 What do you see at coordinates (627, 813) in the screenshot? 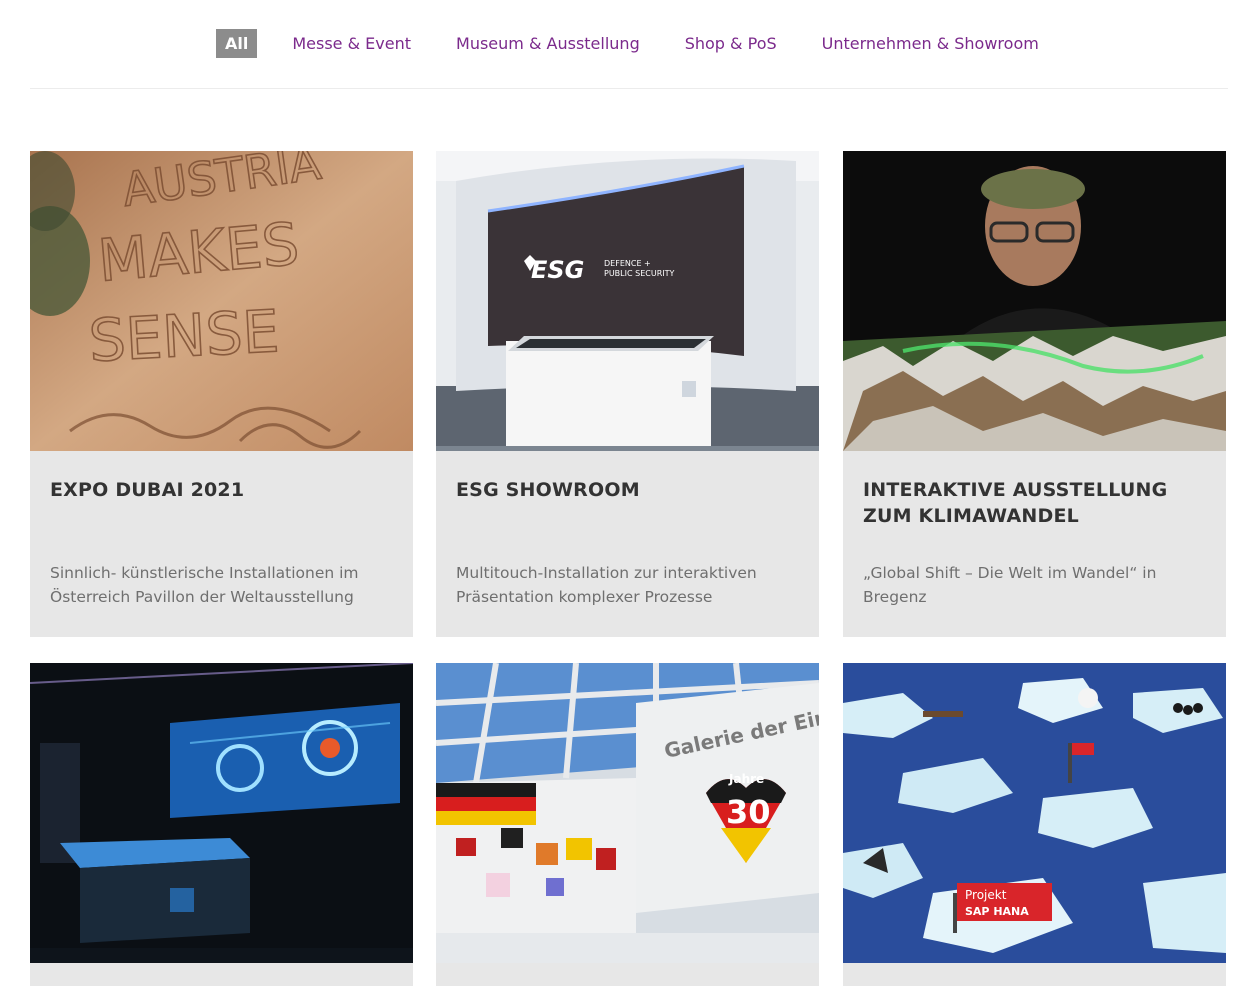
I see `project-image-galerie-der-einheit: Galerie der Einh Jahre 30` at bounding box center [627, 813].